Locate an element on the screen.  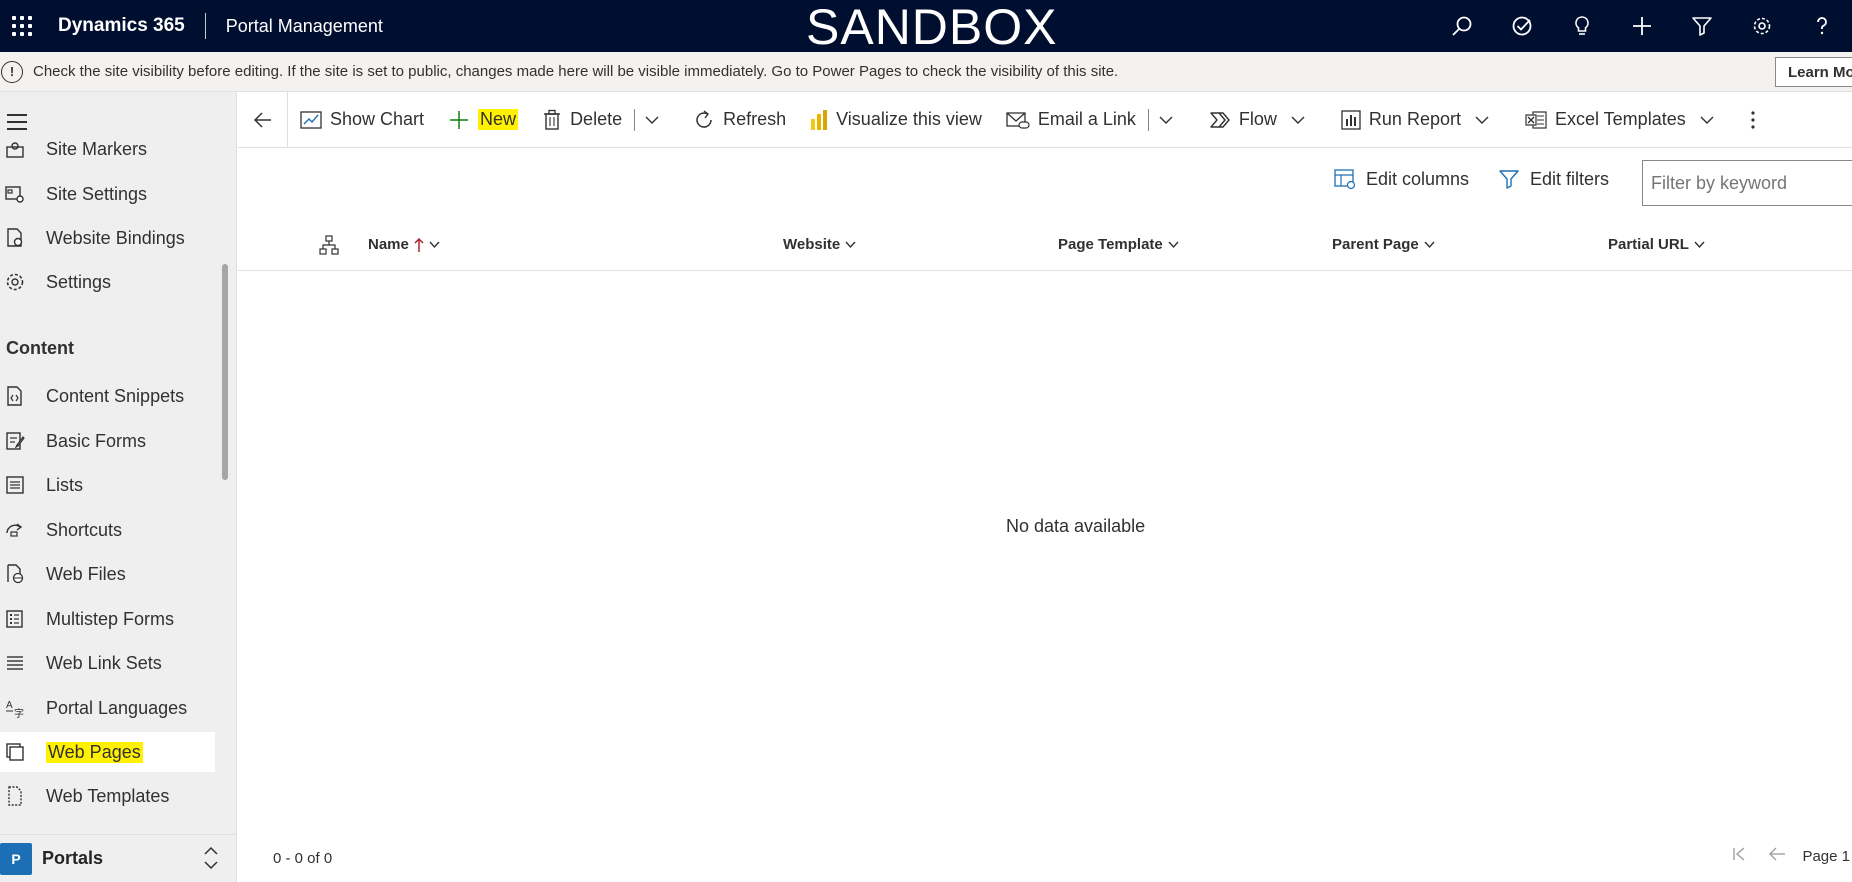
empty-grid-message: No data available is located at coordinates (1076, 526).